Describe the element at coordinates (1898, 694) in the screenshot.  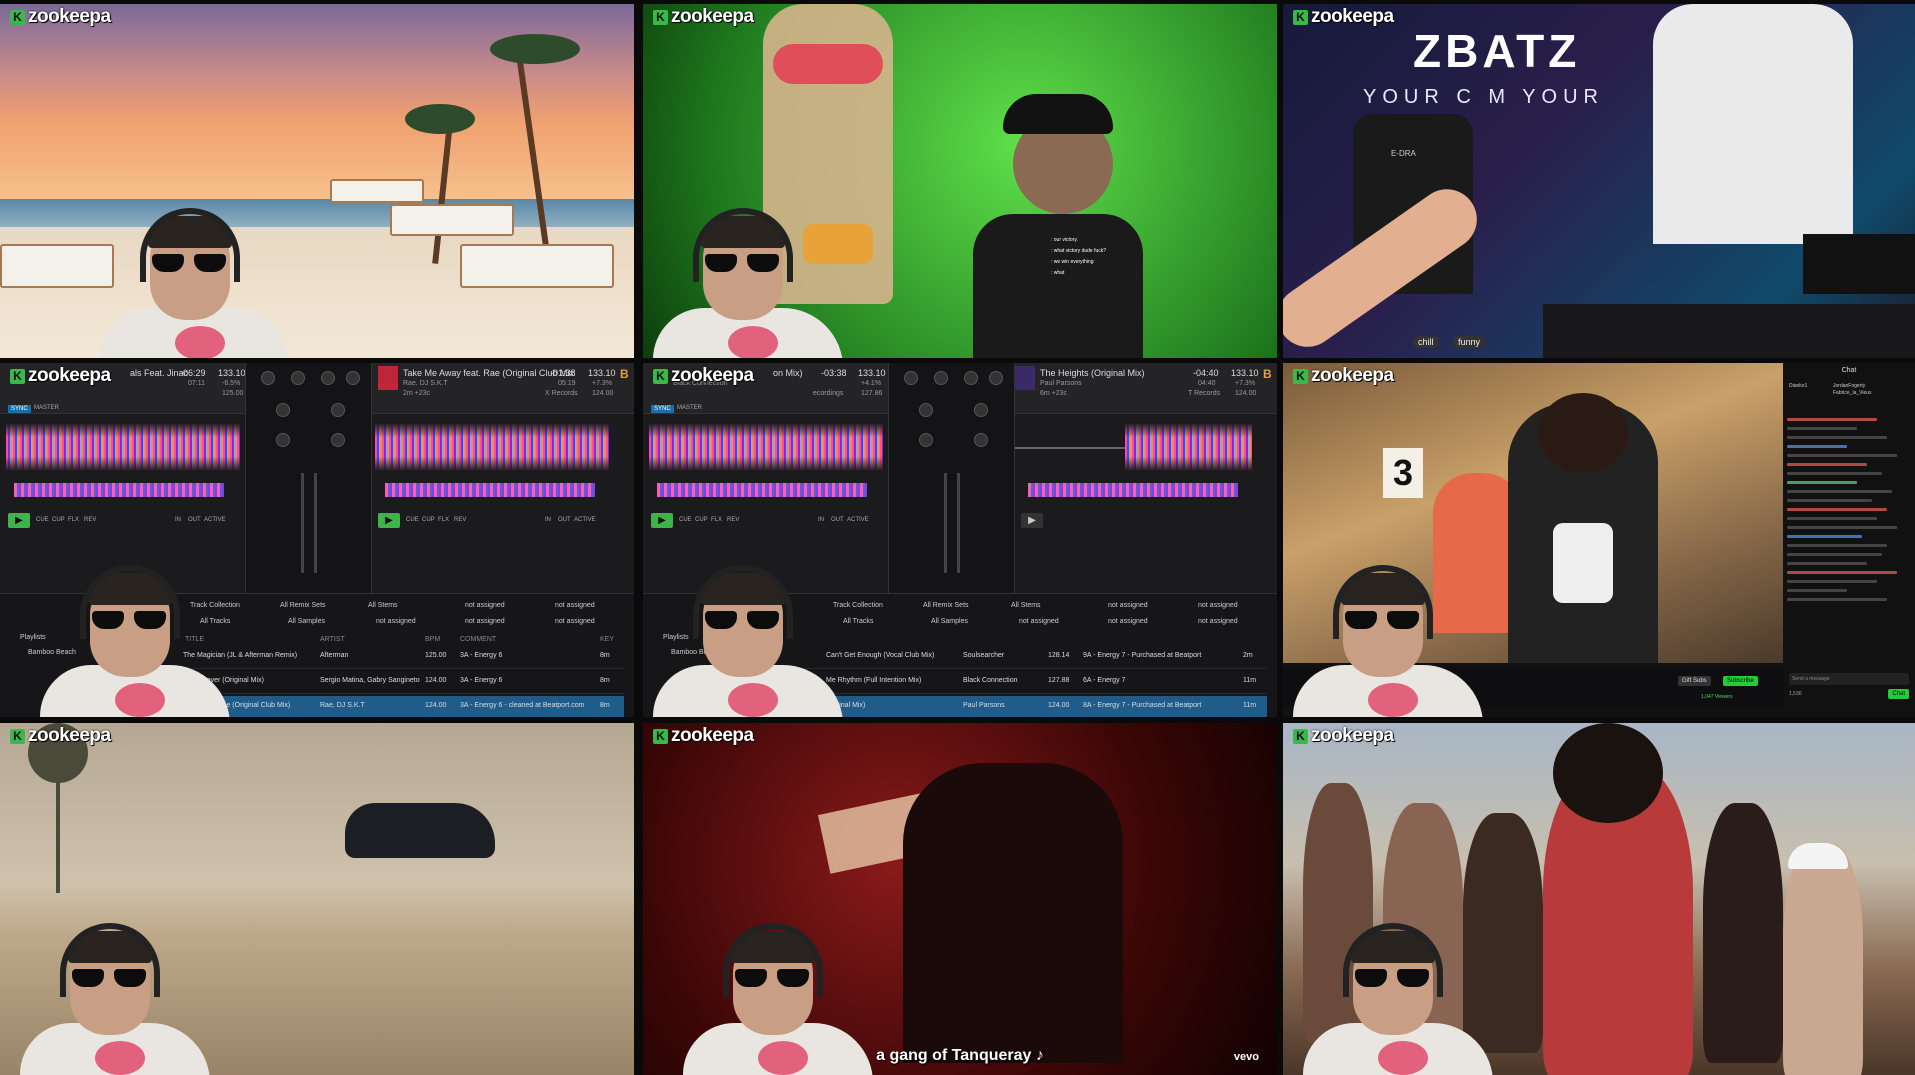
I see `chat-send-button: Chat` at that location.